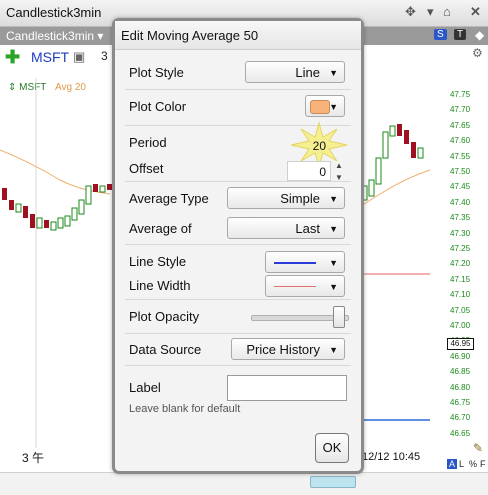 The width and height of the screenshot is (488, 495). What do you see at coordinates (460, 171) in the screenshot?
I see `price-tick-label: 47.50` at bounding box center [460, 171].